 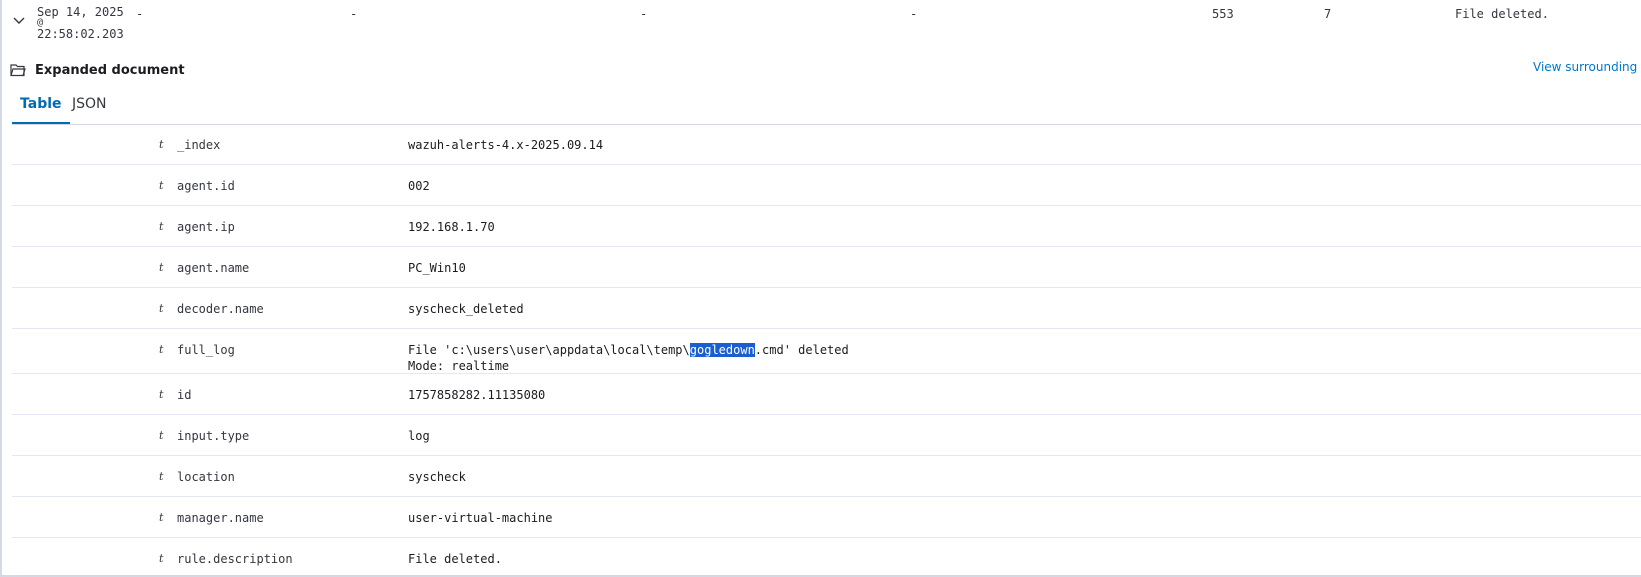 What do you see at coordinates (466, 309) in the screenshot?
I see `field-value: syscheck_deleted` at bounding box center [466, 309].